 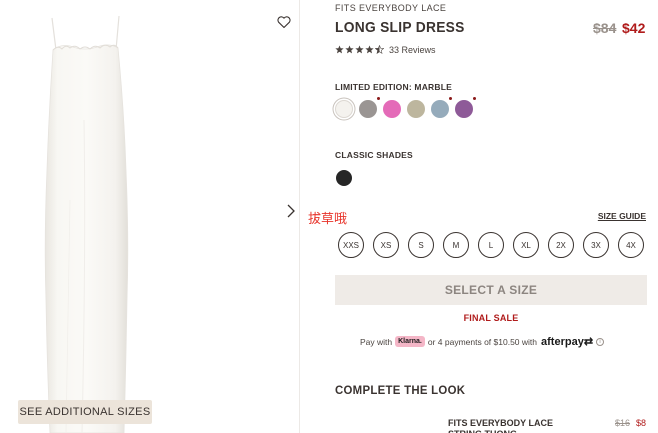 What do you see at coordinates (344, 178) in the screenshot?
I see `color-swatch-onyx` at bounding box center [344, 178].